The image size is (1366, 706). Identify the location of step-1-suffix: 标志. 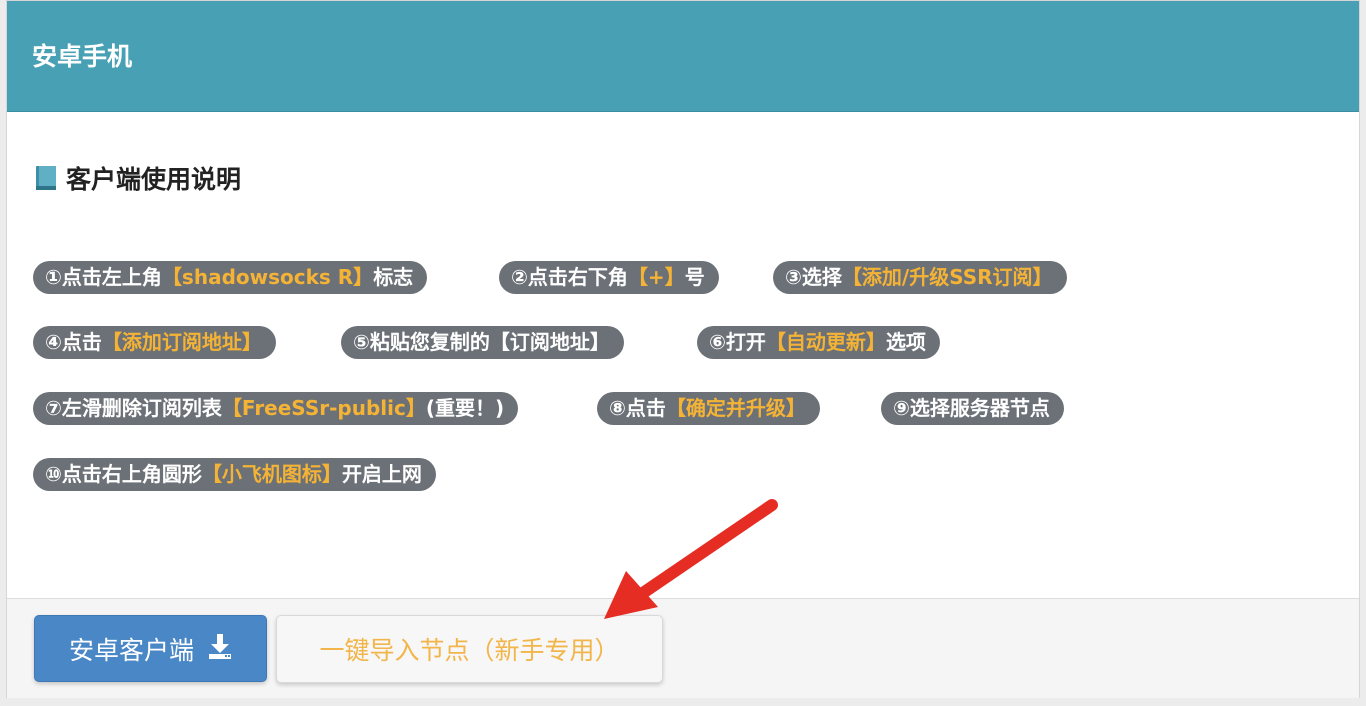
(393, 277).